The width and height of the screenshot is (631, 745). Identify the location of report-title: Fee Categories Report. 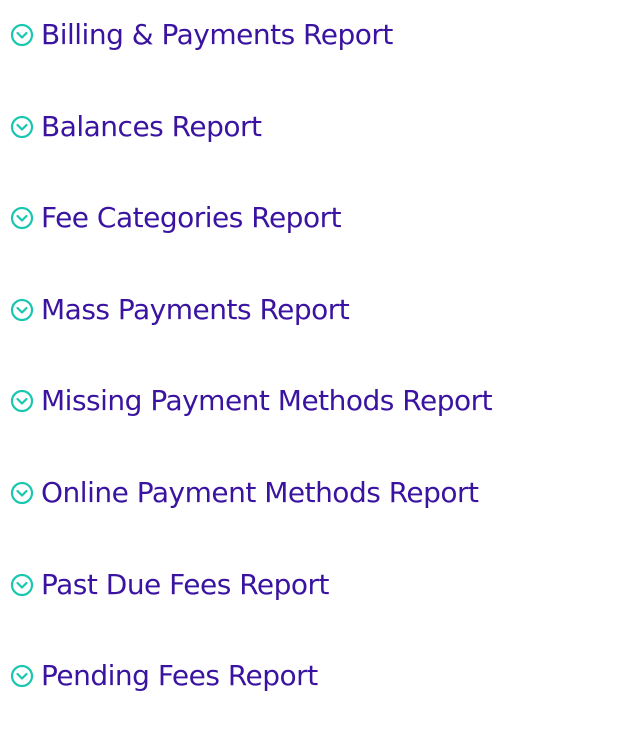
(191, 218).